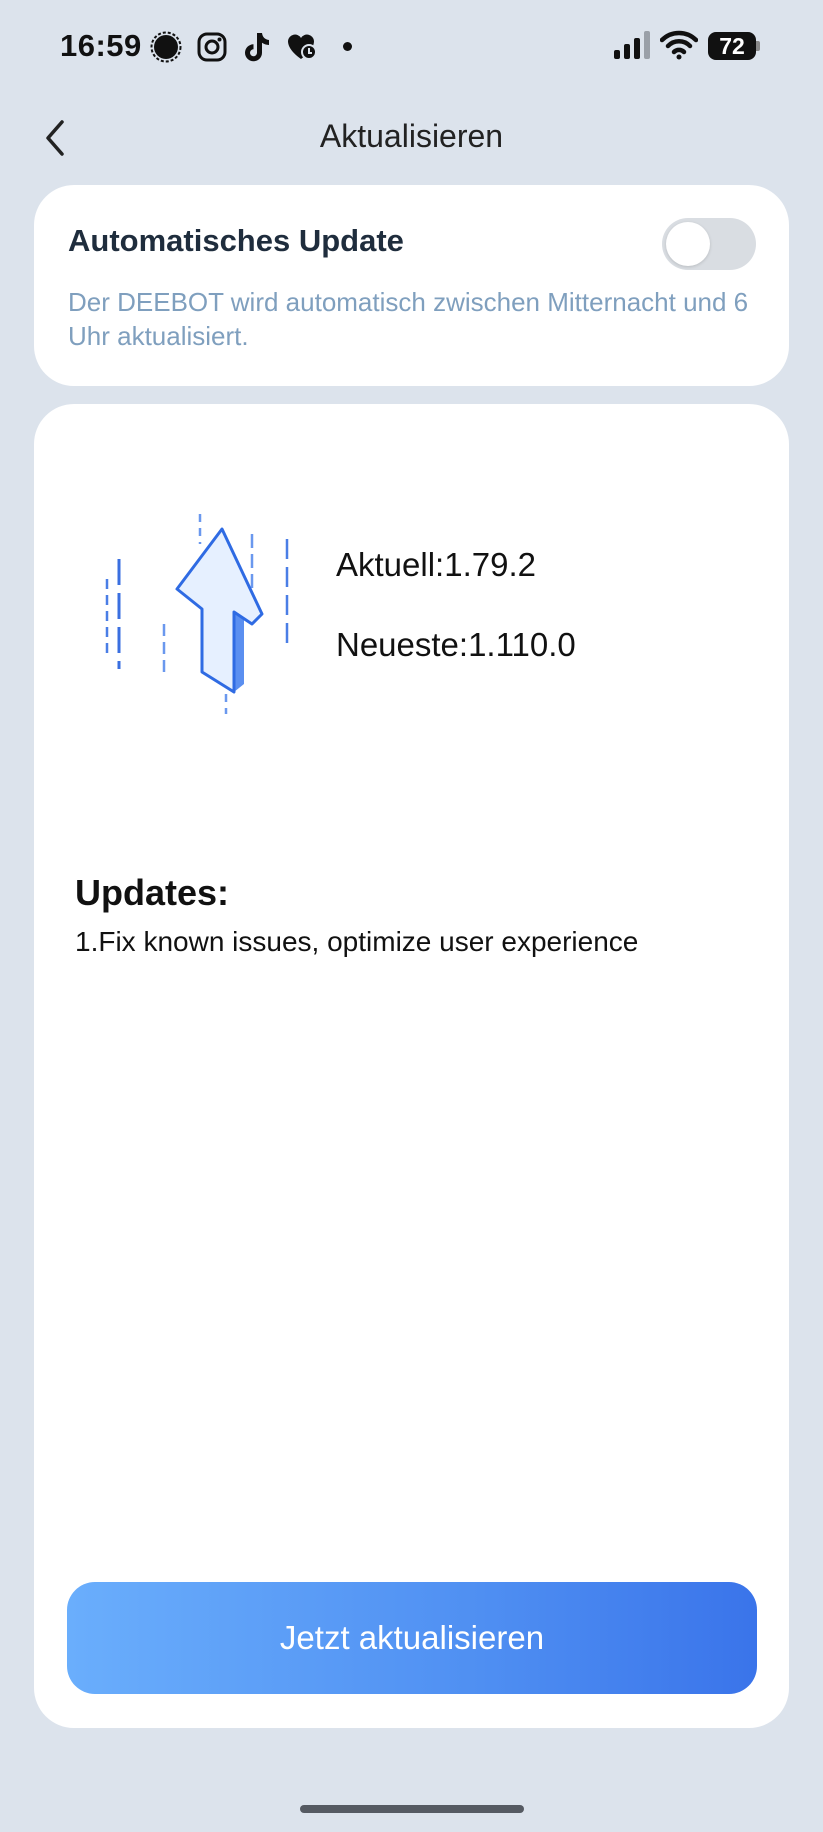 This screenshot has height=1832, width=823. What do you see at coordinates (257, 47) in the screenshot?
I see `tiktok-icon` at bounding box center [257, 47].